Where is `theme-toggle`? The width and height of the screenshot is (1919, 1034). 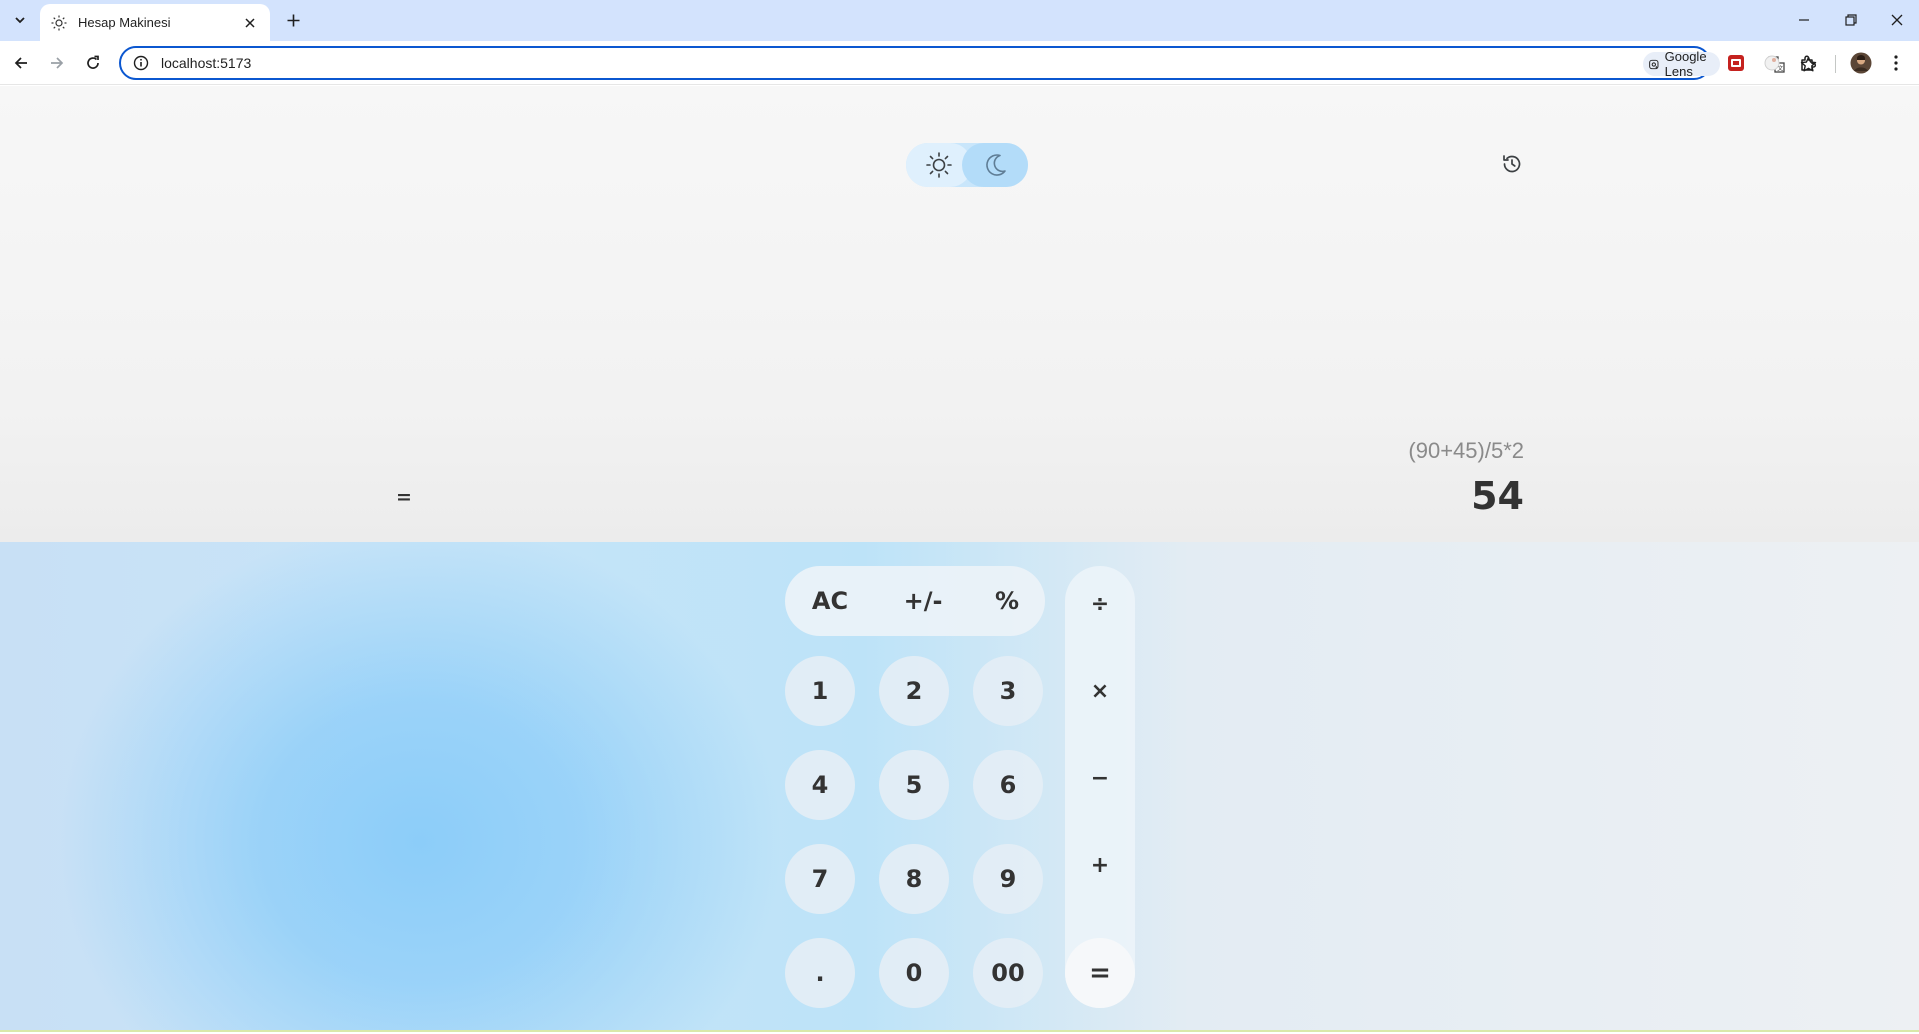
theme-toggle is located at coordinates (967, 165).